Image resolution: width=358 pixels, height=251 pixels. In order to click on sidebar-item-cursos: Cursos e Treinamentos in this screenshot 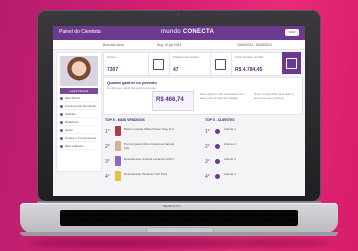, I will do `click(79, 138)`.